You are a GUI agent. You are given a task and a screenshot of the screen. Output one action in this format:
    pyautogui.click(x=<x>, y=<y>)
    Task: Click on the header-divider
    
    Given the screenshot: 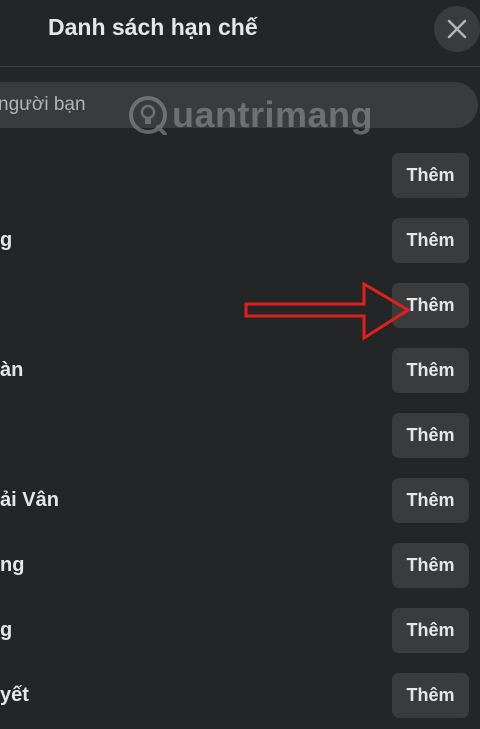 What is the action you would take?
    pyautogui.click(x=240, y=66)
    